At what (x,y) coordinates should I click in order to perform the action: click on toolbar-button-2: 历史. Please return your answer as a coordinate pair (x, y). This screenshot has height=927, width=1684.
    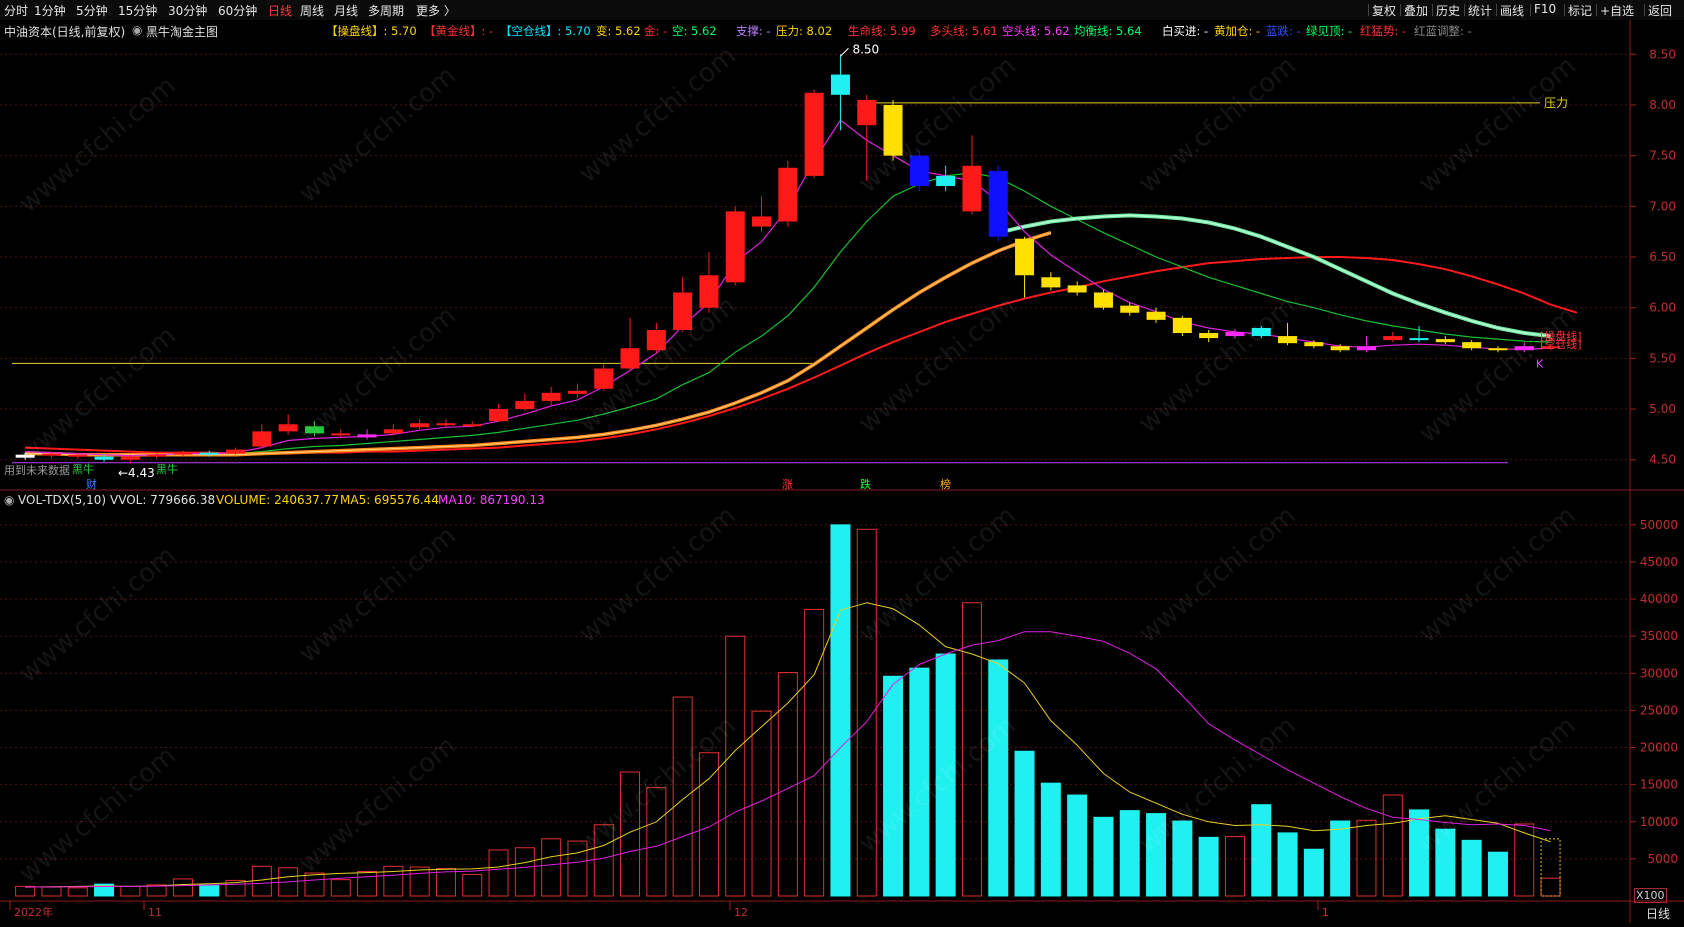
    Looking at the image, I should click on (1448, 10).